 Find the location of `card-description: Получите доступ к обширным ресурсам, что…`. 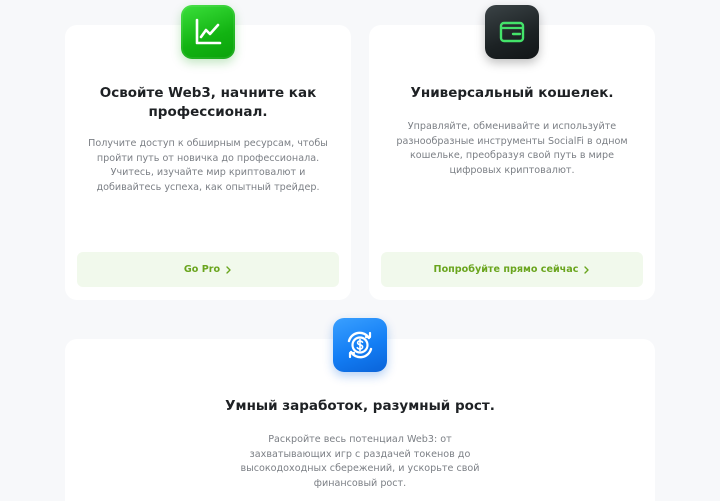

card-description: Получите доступ к обширным ресурсам, что… is located at coordinates (208, 165).